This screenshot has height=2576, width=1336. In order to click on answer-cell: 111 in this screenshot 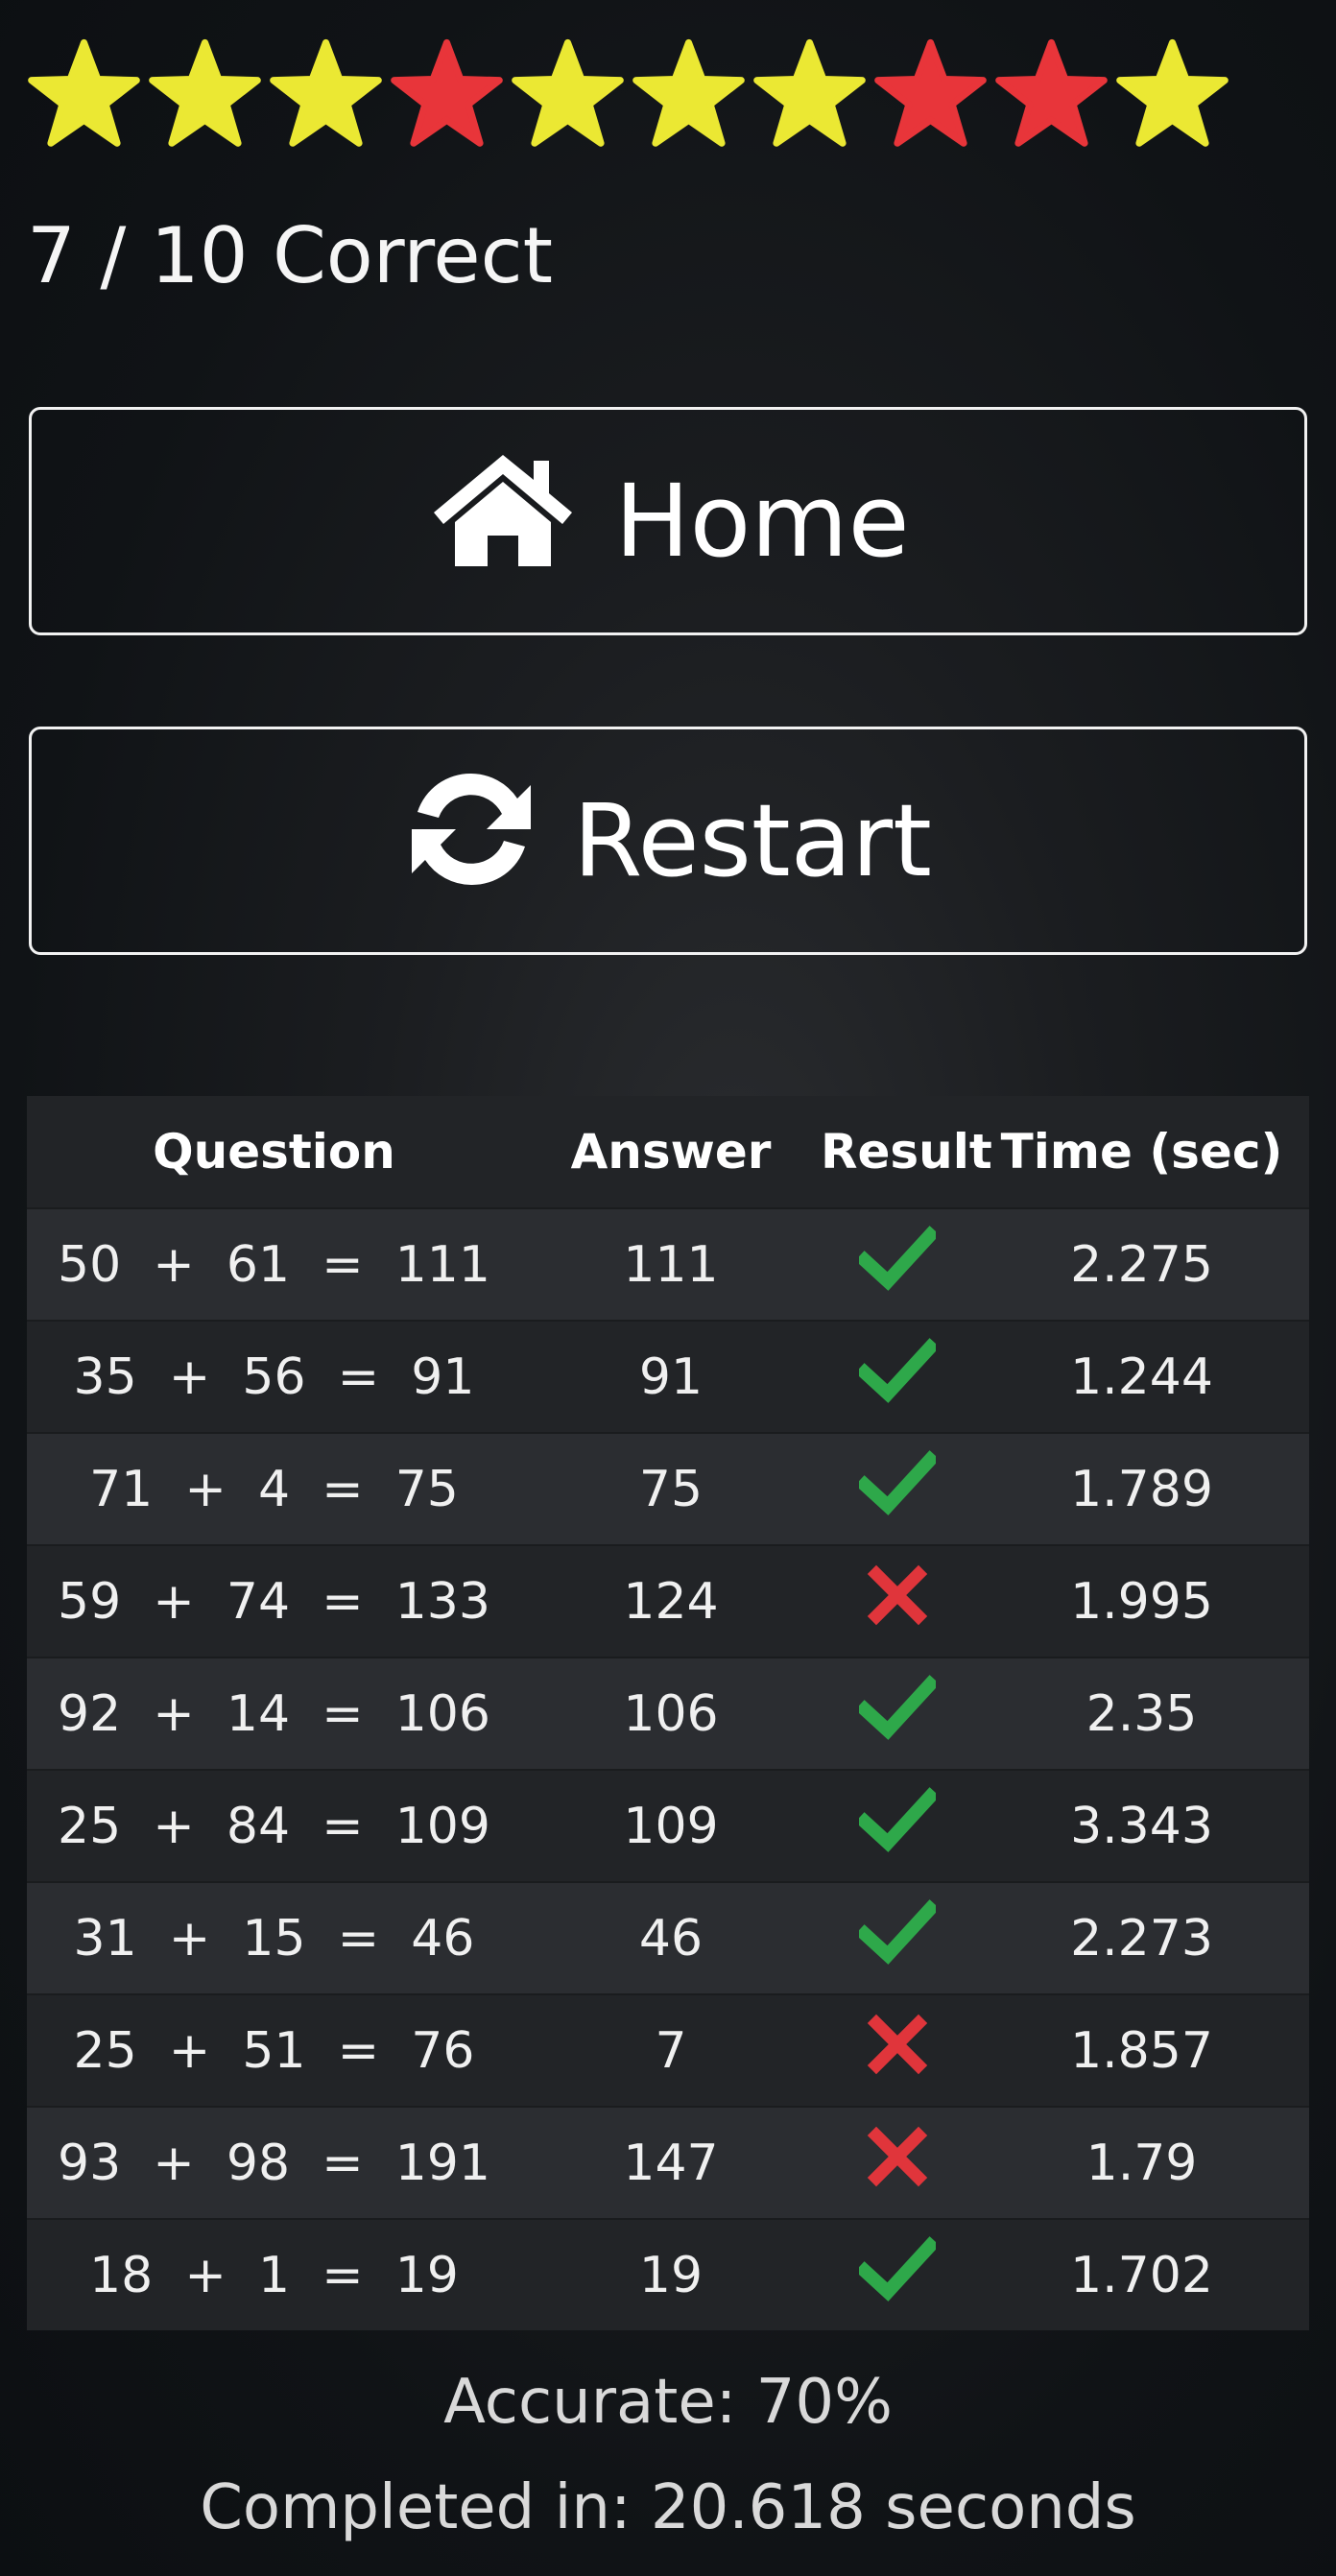, I will do `click(671, 1264)`.